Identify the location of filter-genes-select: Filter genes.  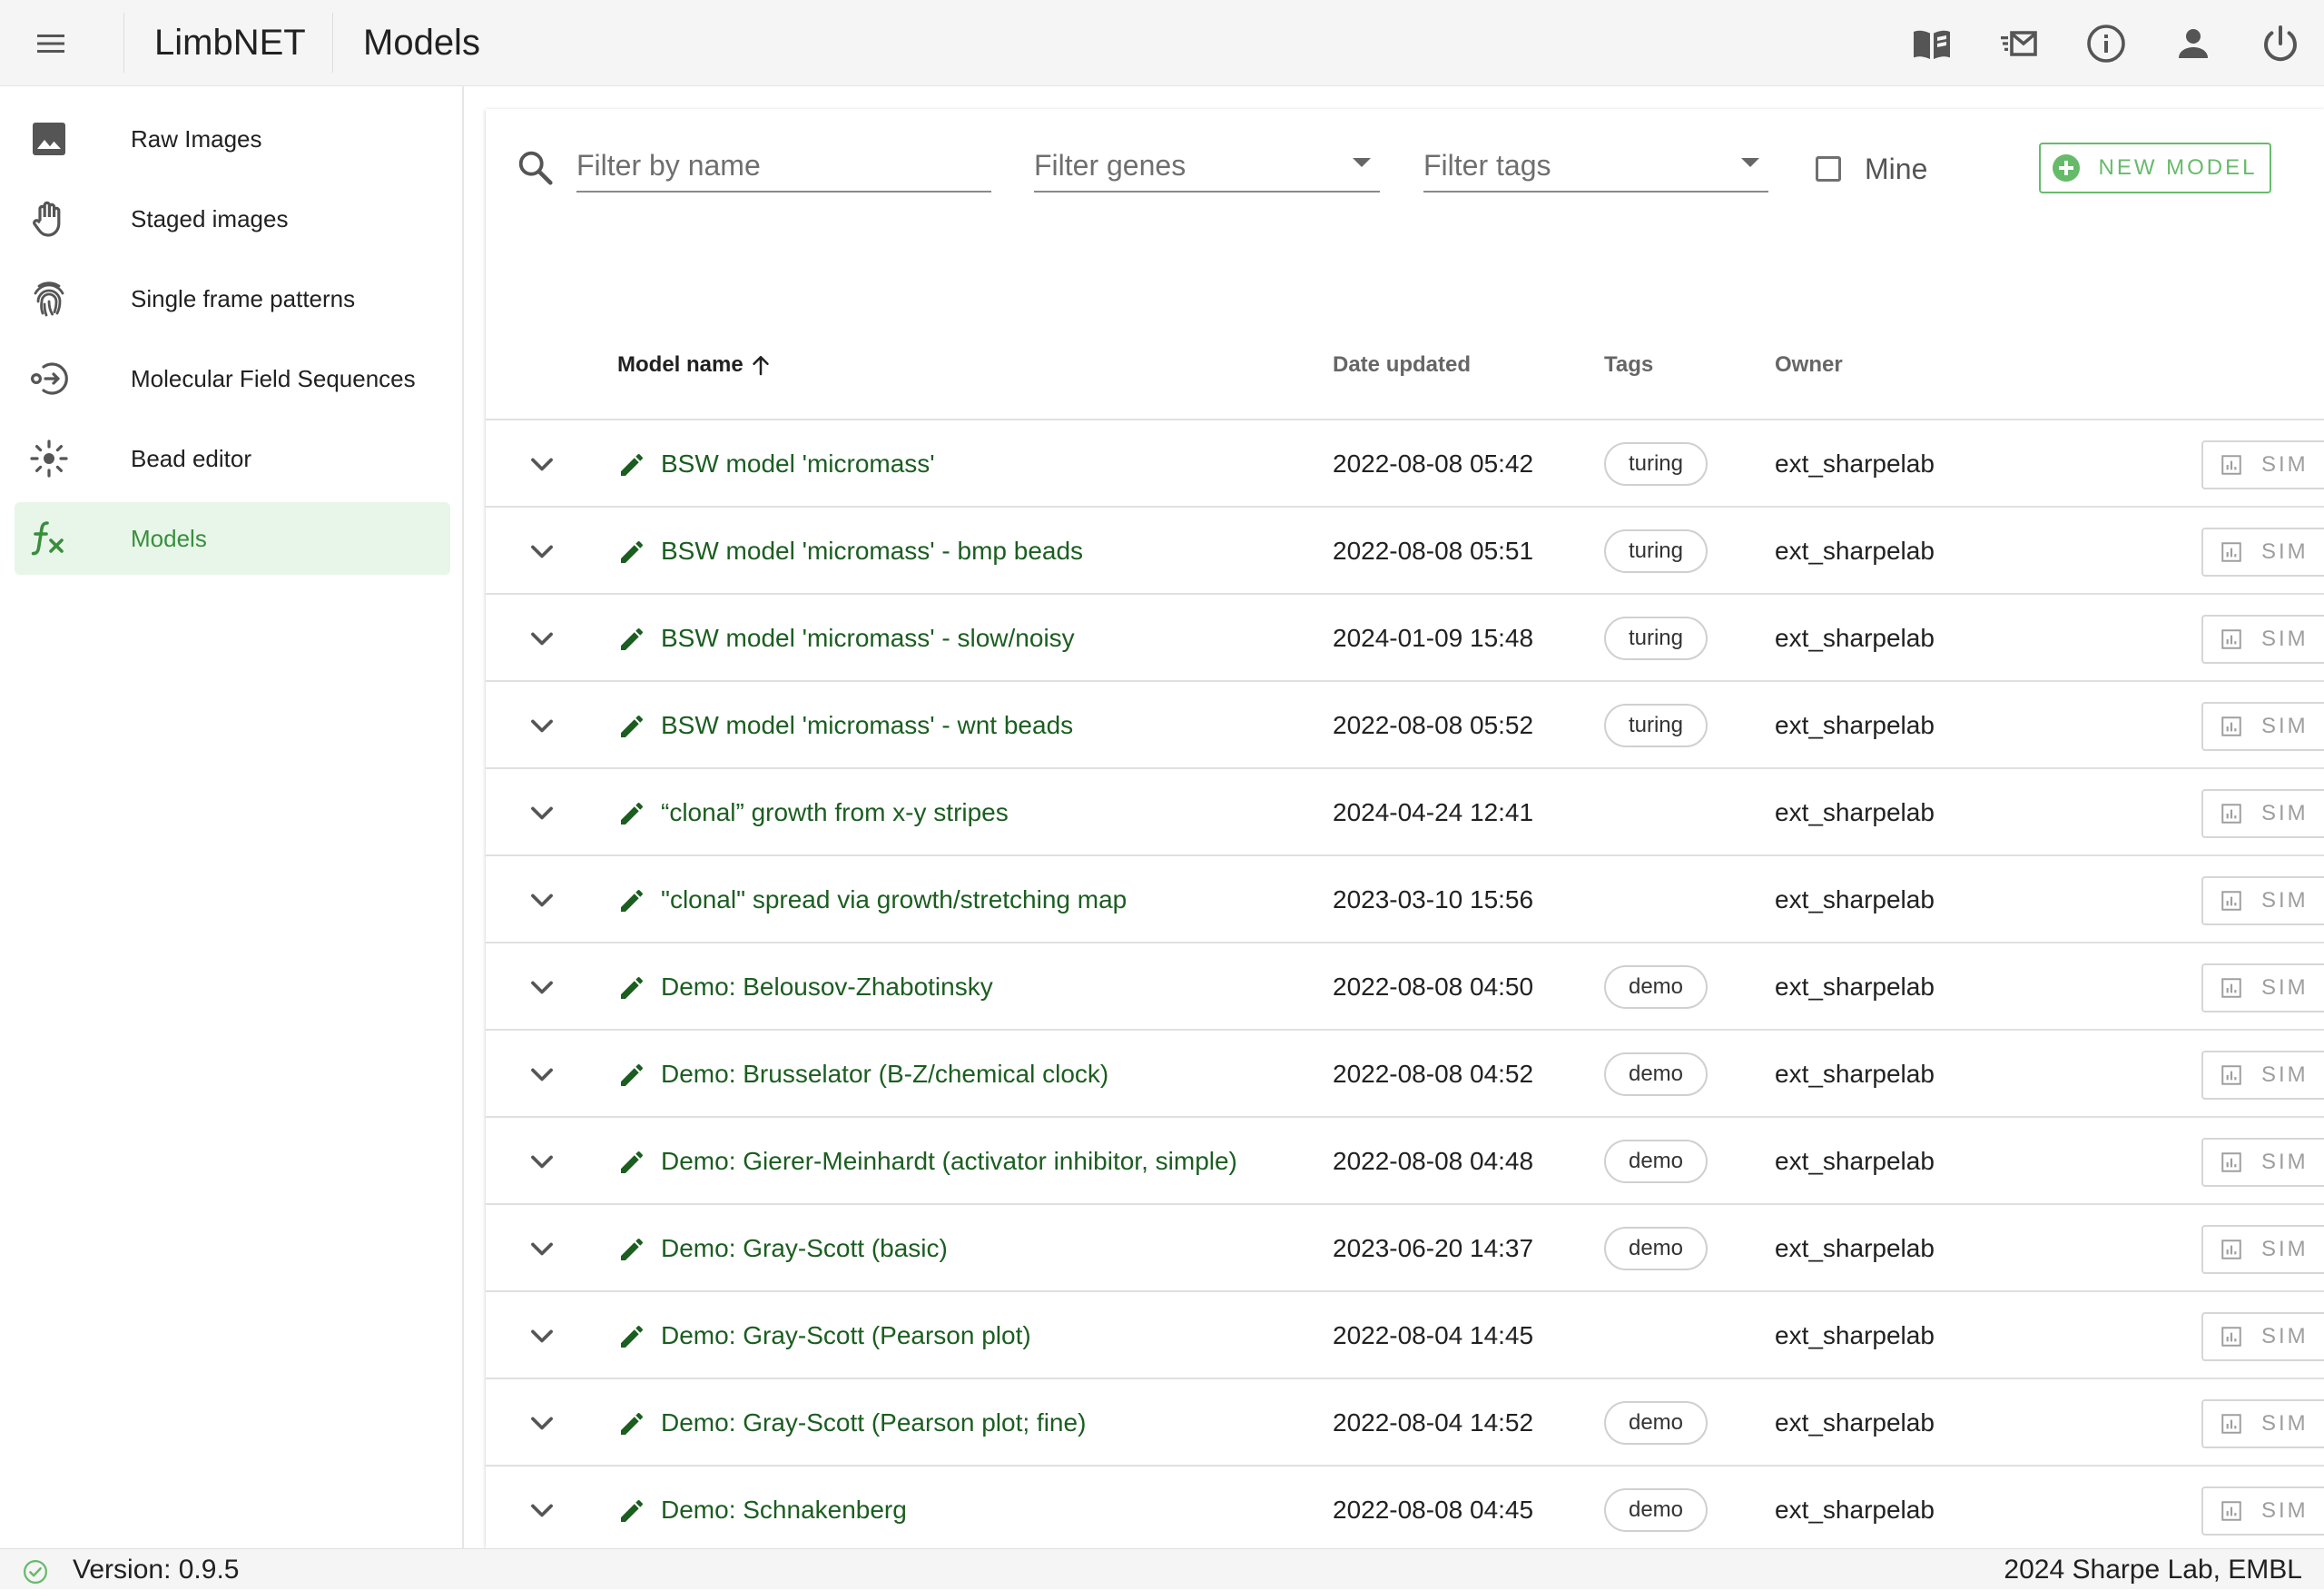
(1207, 167).